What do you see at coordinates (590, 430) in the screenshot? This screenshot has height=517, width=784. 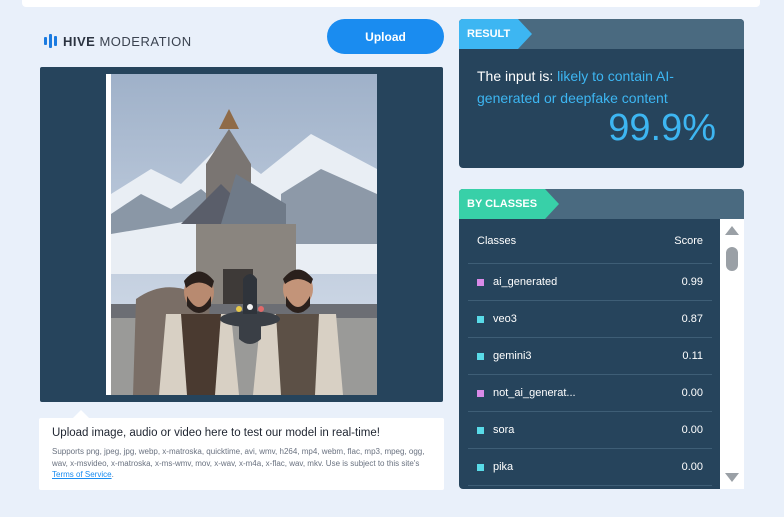 I see `table-row: sora 0.00` at bounding box center [590, 430].